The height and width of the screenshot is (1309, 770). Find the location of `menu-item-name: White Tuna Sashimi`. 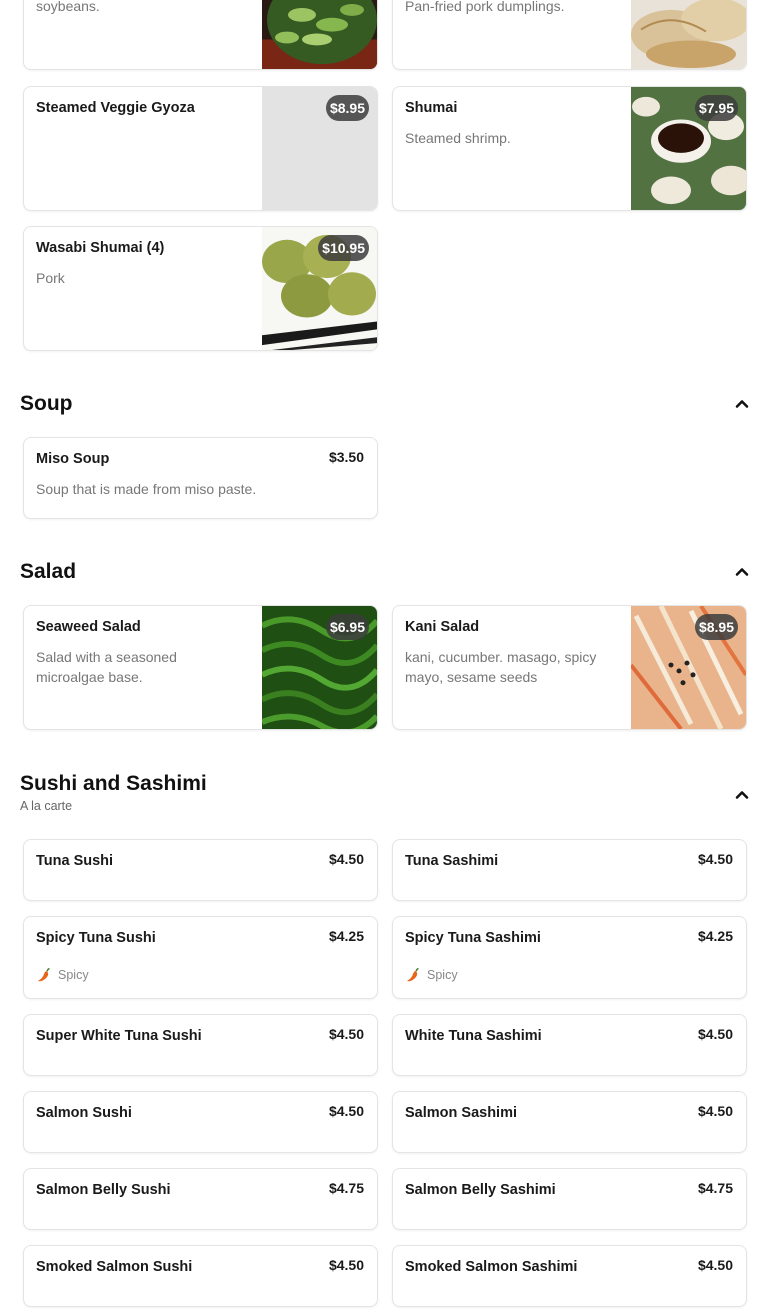

menu-item-name: White Tuna Sashimi is located at coordinates (473, 1036).